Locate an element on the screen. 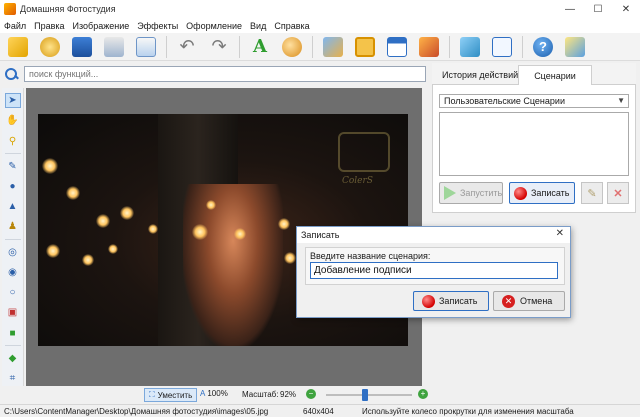 The image size is (640, 417). effects-button is located at coordinates (50, 47).